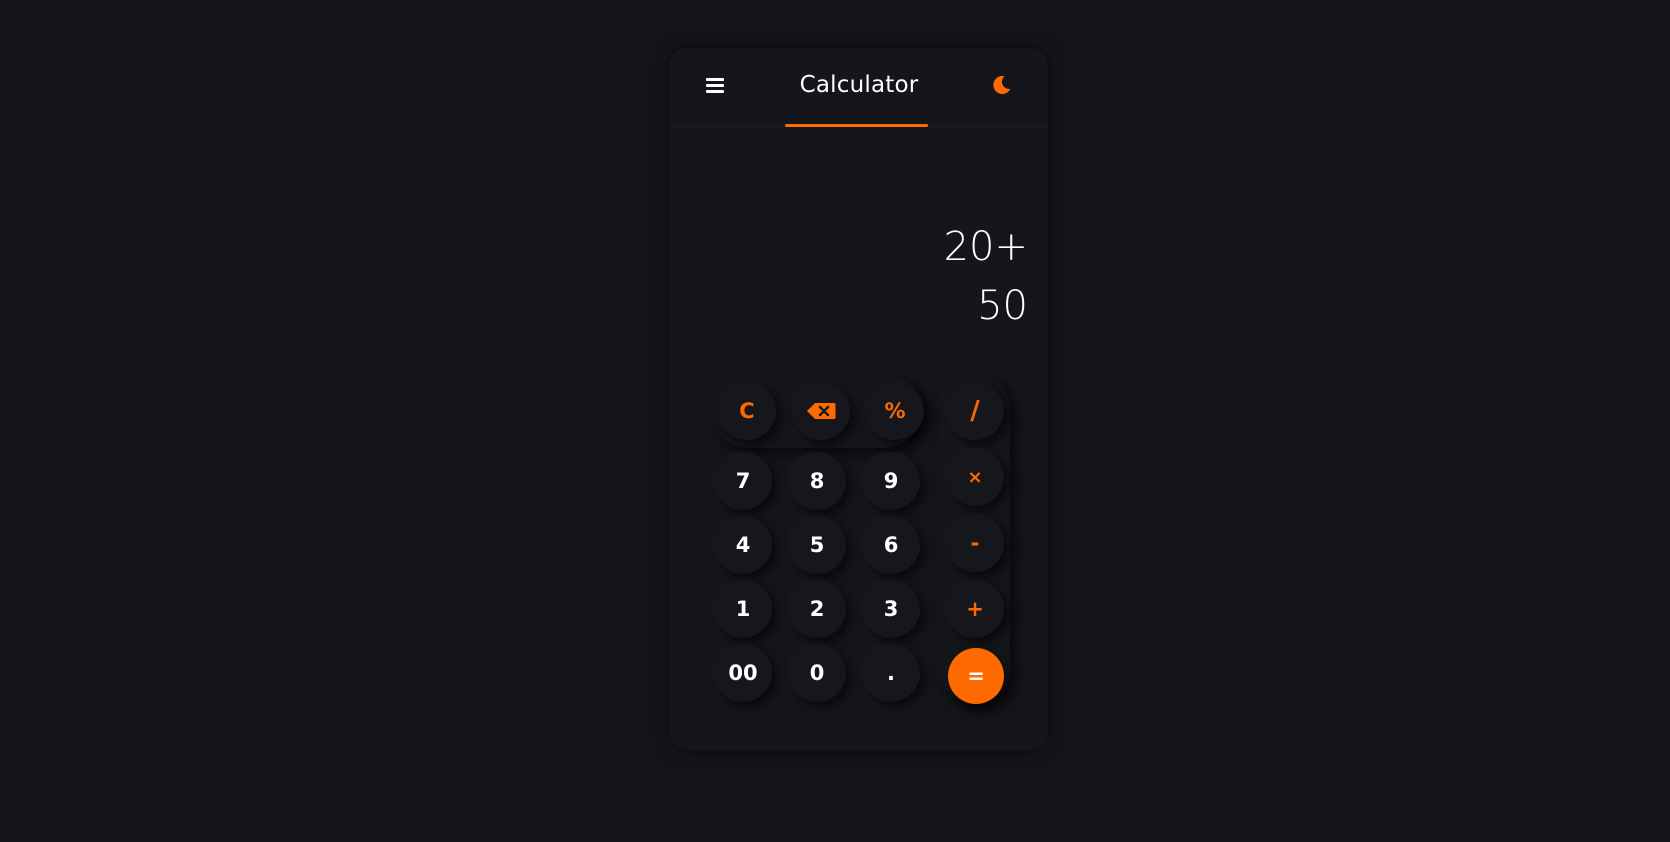  What do you see at coordinates (817, 609) in the screenshot?
I see `digit-2-button: 2` at bounding box center [817, 609].